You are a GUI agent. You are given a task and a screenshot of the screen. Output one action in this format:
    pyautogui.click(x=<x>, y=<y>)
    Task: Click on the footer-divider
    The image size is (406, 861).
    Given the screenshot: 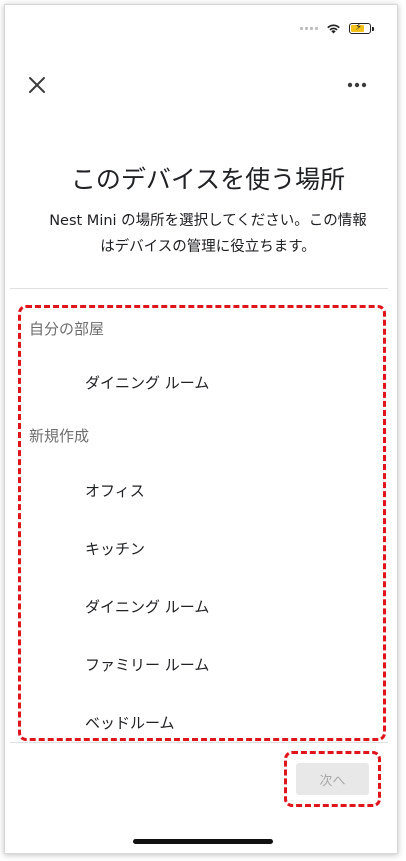 What is the action you would take?
    pyautogui.click(x=199, y=742)
    